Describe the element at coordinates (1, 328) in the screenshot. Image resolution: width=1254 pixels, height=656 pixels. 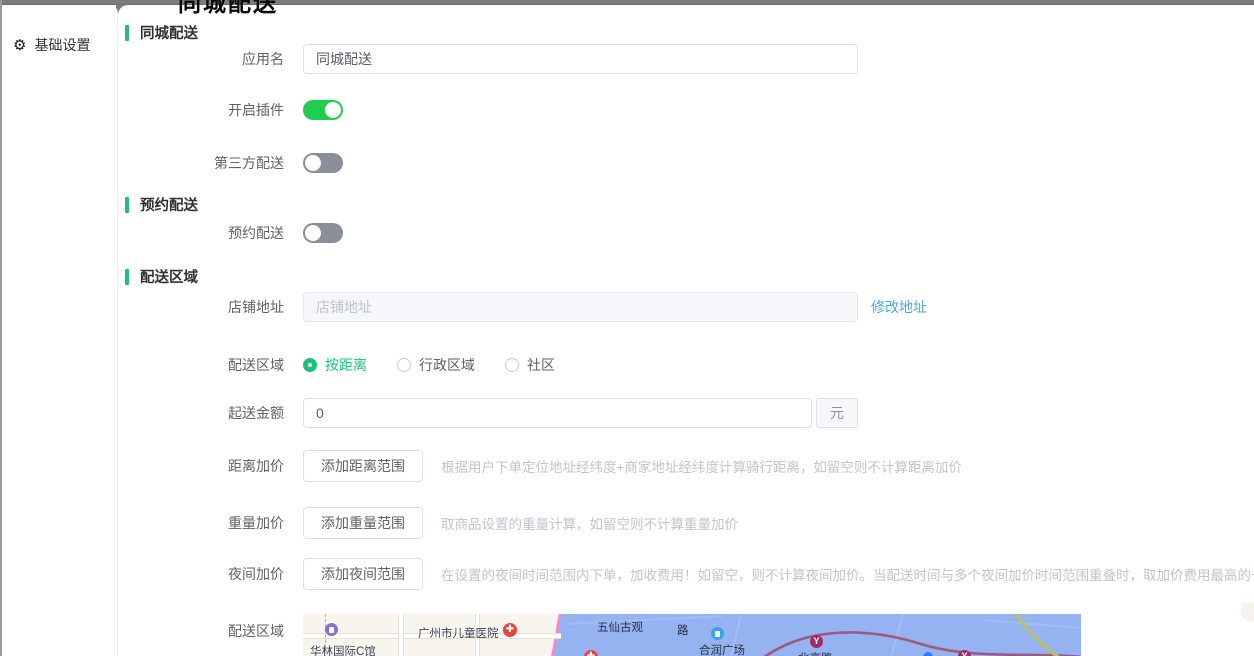
I see `window-left-edge` at that location.